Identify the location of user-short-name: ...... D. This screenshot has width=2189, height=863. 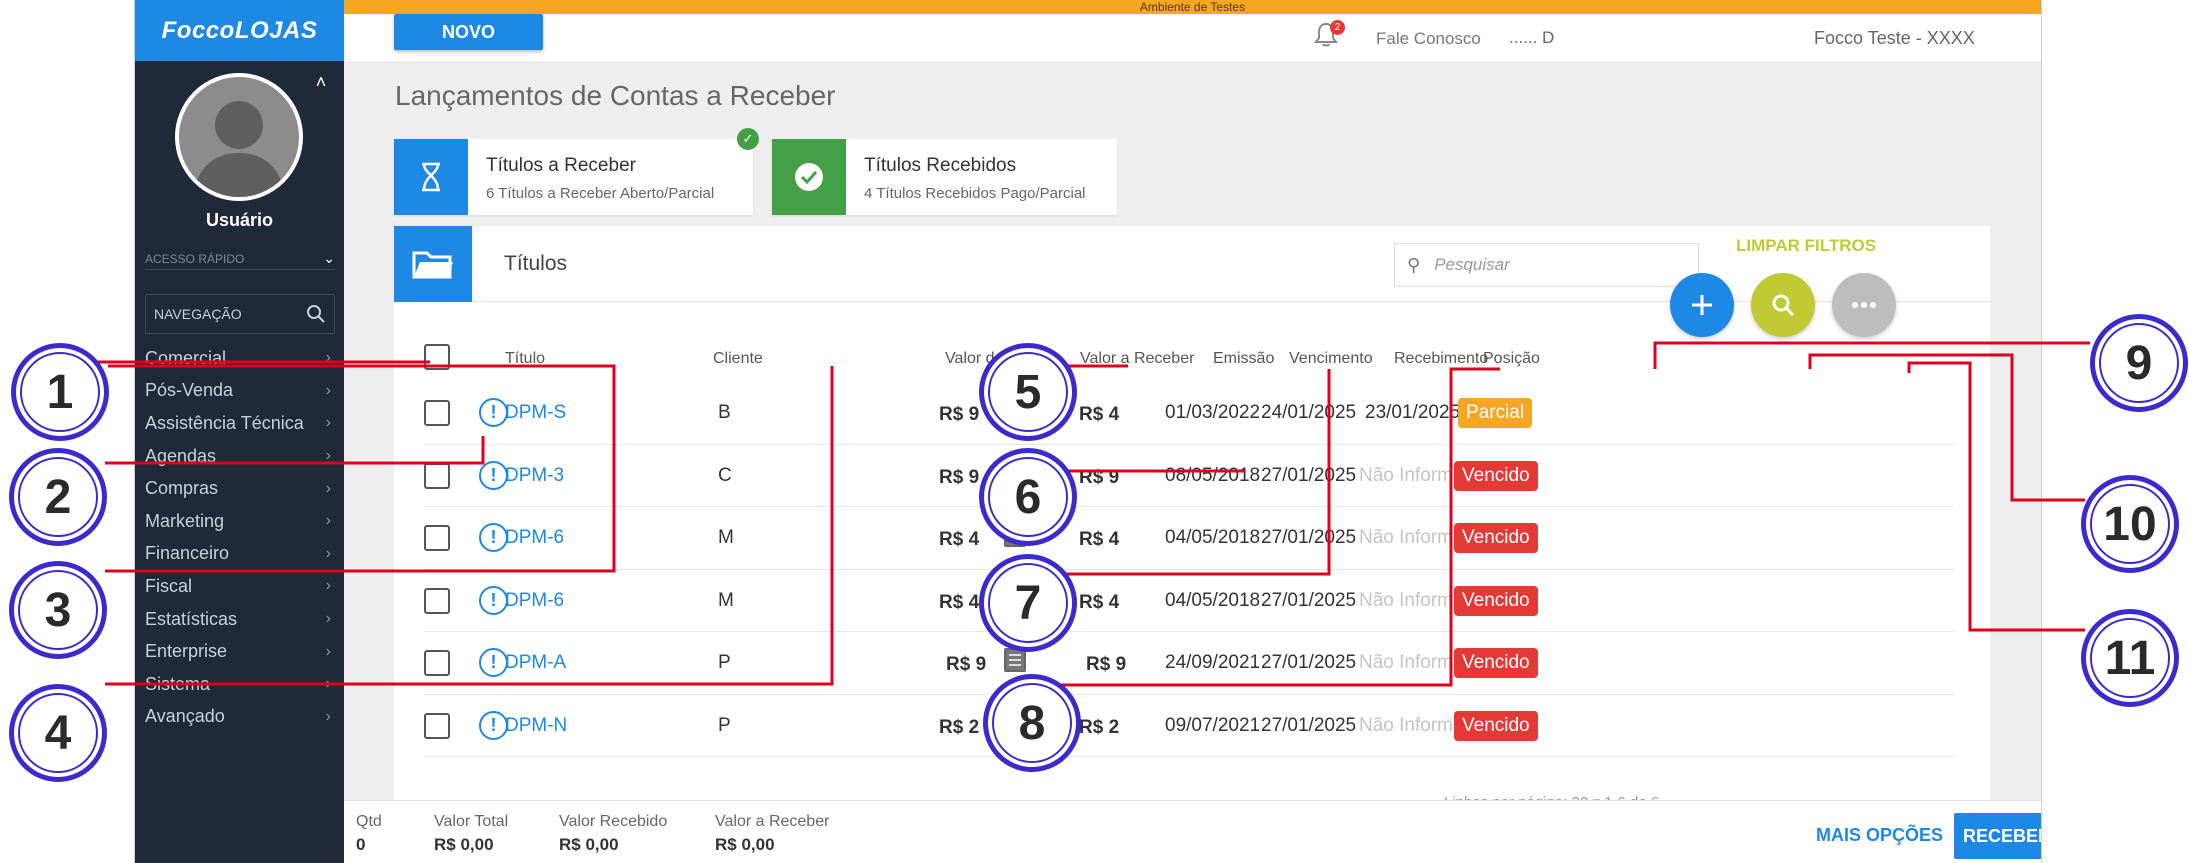
(1531, 38).